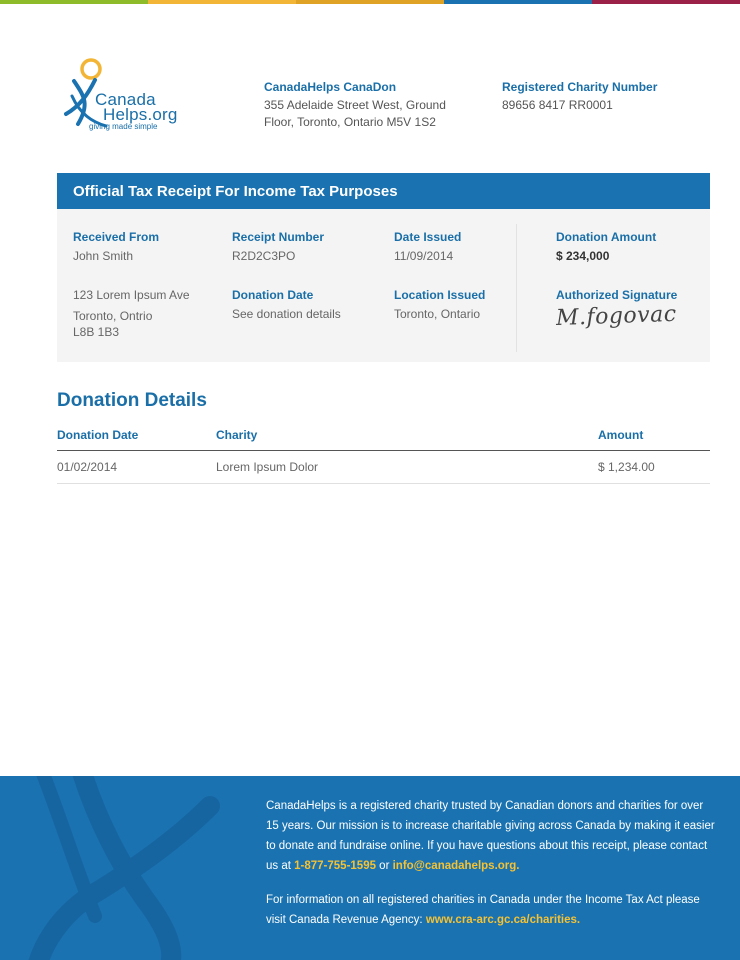 The height and width of the screenshot is (960, 740). Describe the element at coordinates (557, 105) in the screenshot. I see `registration-number: 89656 8417 RR0001` at that location.